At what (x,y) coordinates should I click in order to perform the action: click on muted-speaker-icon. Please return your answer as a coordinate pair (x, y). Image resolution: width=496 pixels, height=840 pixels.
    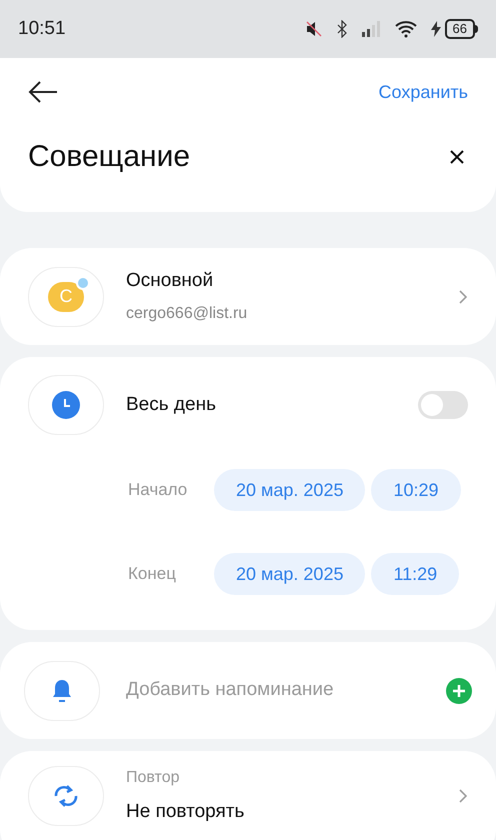
    Looking at the image, I should click on (313, 29).